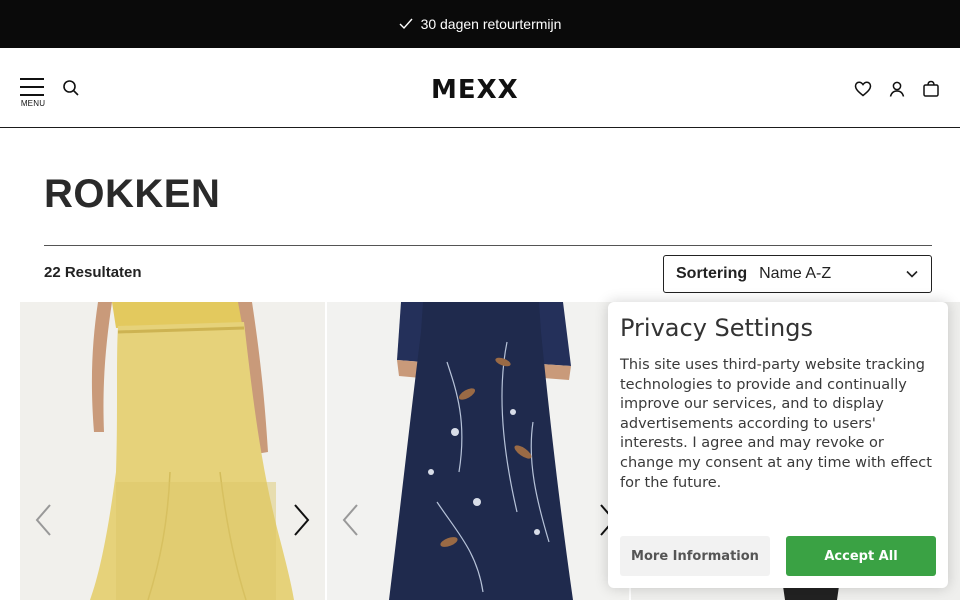 The width and height of the screenshot is (960, 600). I want to click on carousel-next-arrow-icon, so click(301, 520).